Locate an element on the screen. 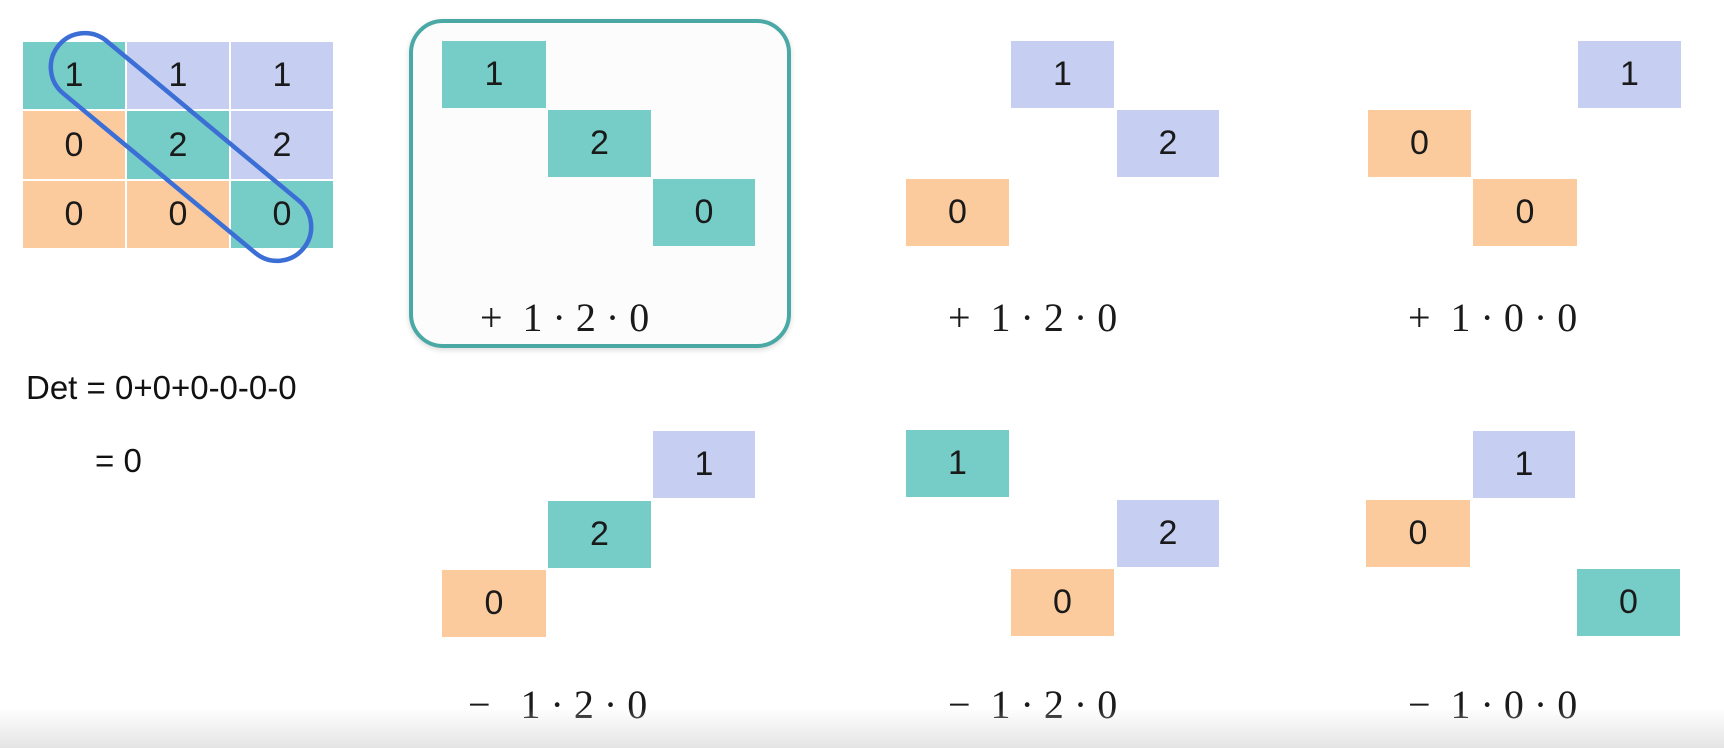 This screenshot has height=748, width=1724. matrix-cell-r2c3: 2 is located at coordinates (283, 146).